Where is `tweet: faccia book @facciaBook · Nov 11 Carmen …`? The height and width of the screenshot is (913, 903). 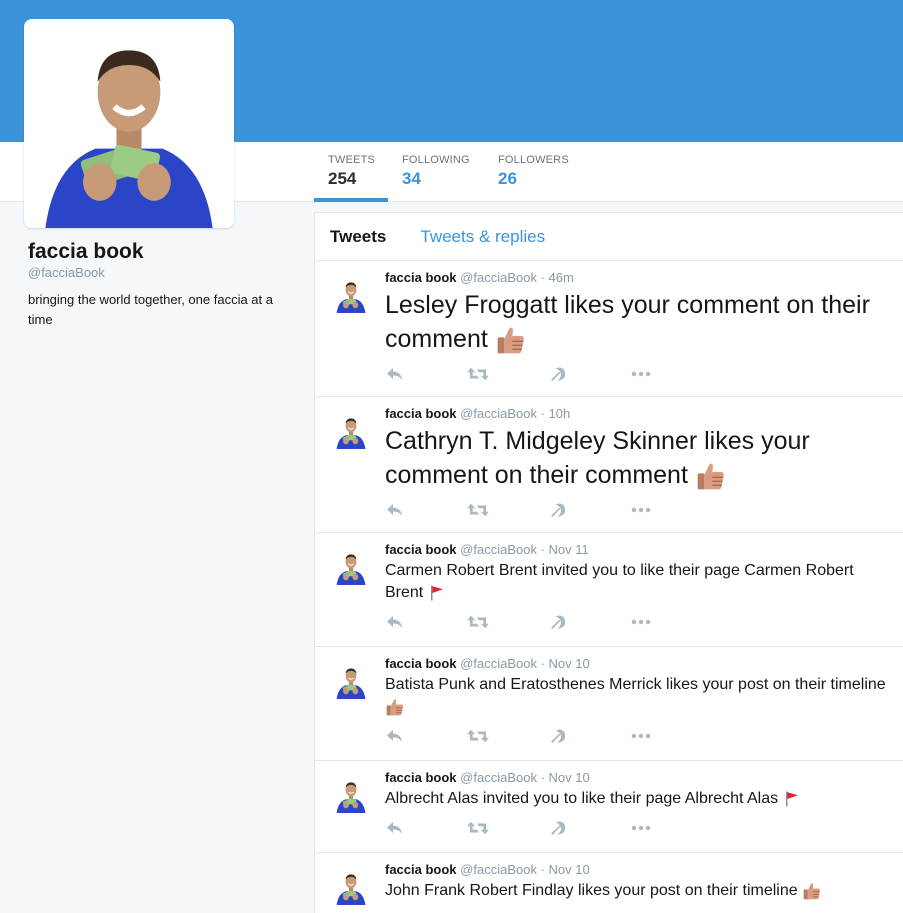
tweet: faccia book @facciaBook · Nov 11 Carmen … is located at coordinates (609, 590).